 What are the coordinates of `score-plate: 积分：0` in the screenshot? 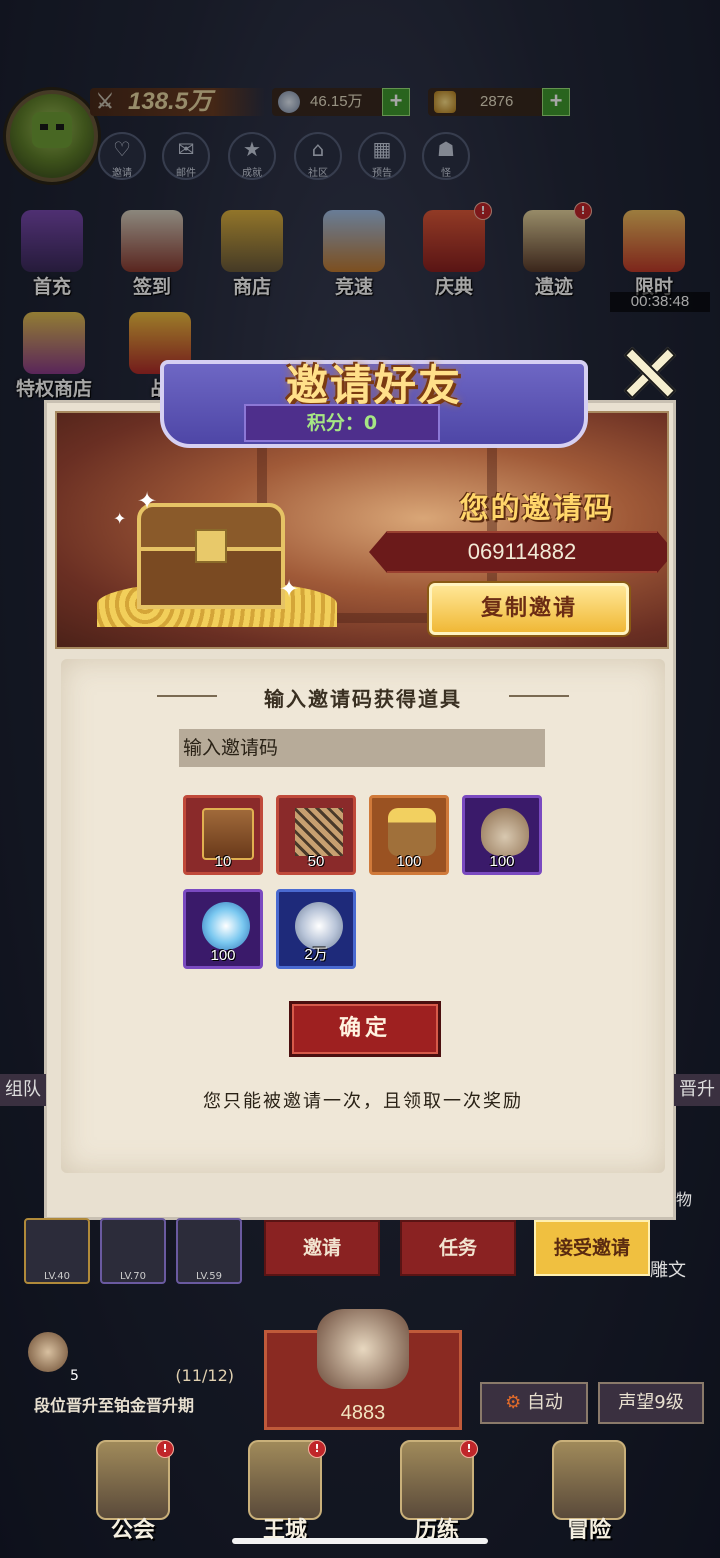 It's located at (342, 423).